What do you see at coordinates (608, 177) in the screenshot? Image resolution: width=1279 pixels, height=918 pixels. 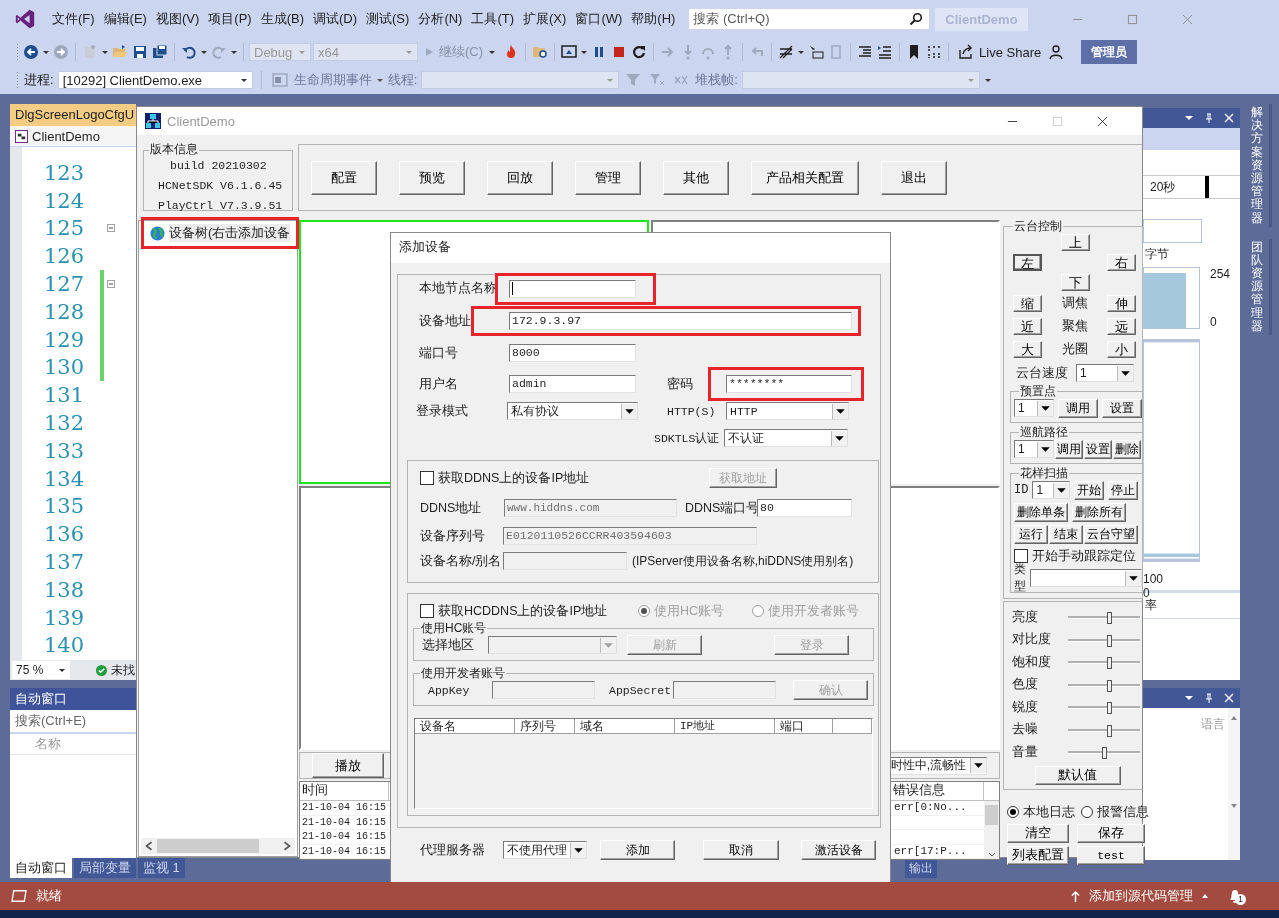 I see `button: 管理` at bounding box center [608, 177].